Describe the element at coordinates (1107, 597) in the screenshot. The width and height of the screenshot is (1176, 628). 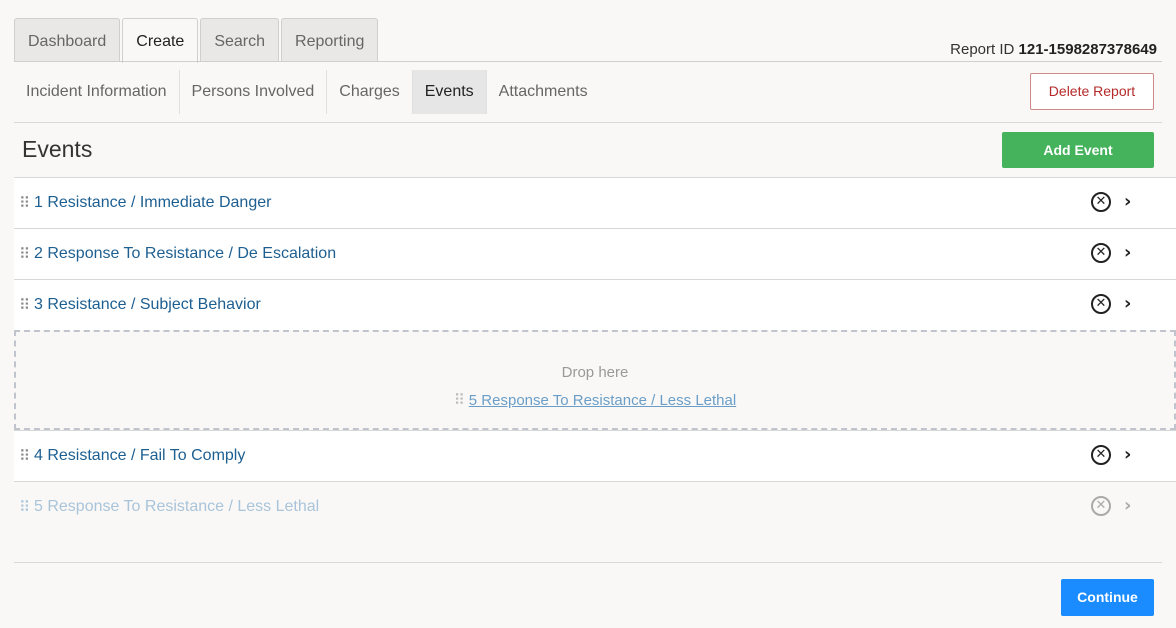
I see `continue-button: Continue` at that location.